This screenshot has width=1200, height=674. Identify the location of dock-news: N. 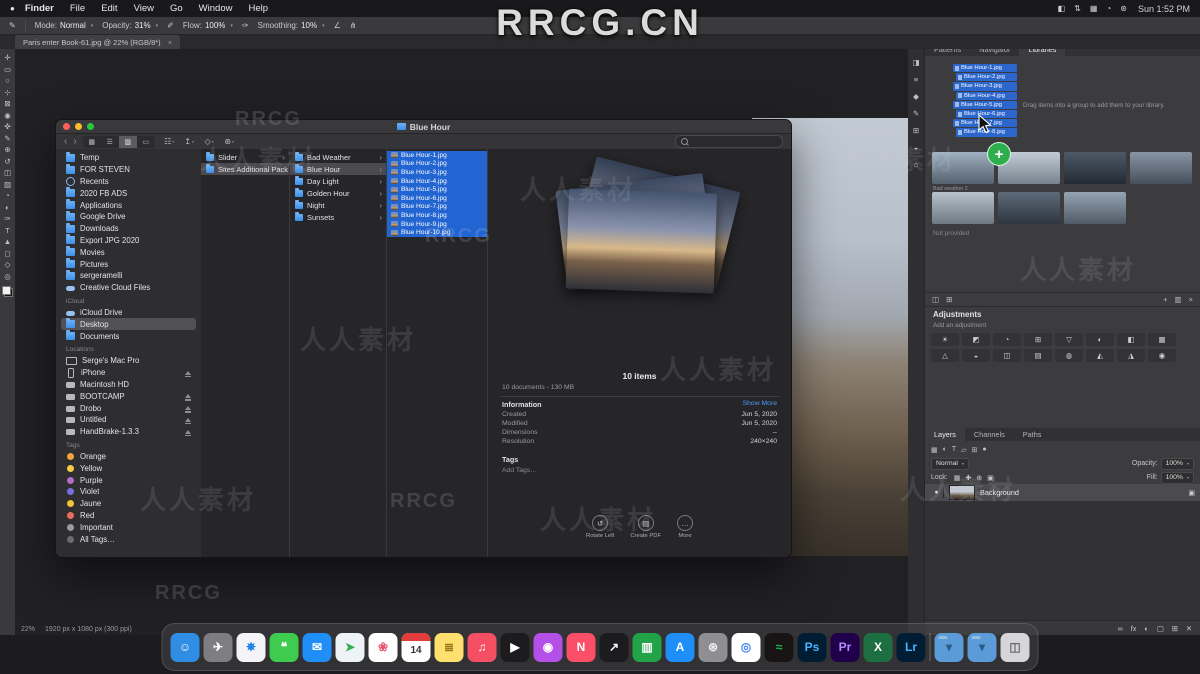
(581, 647).